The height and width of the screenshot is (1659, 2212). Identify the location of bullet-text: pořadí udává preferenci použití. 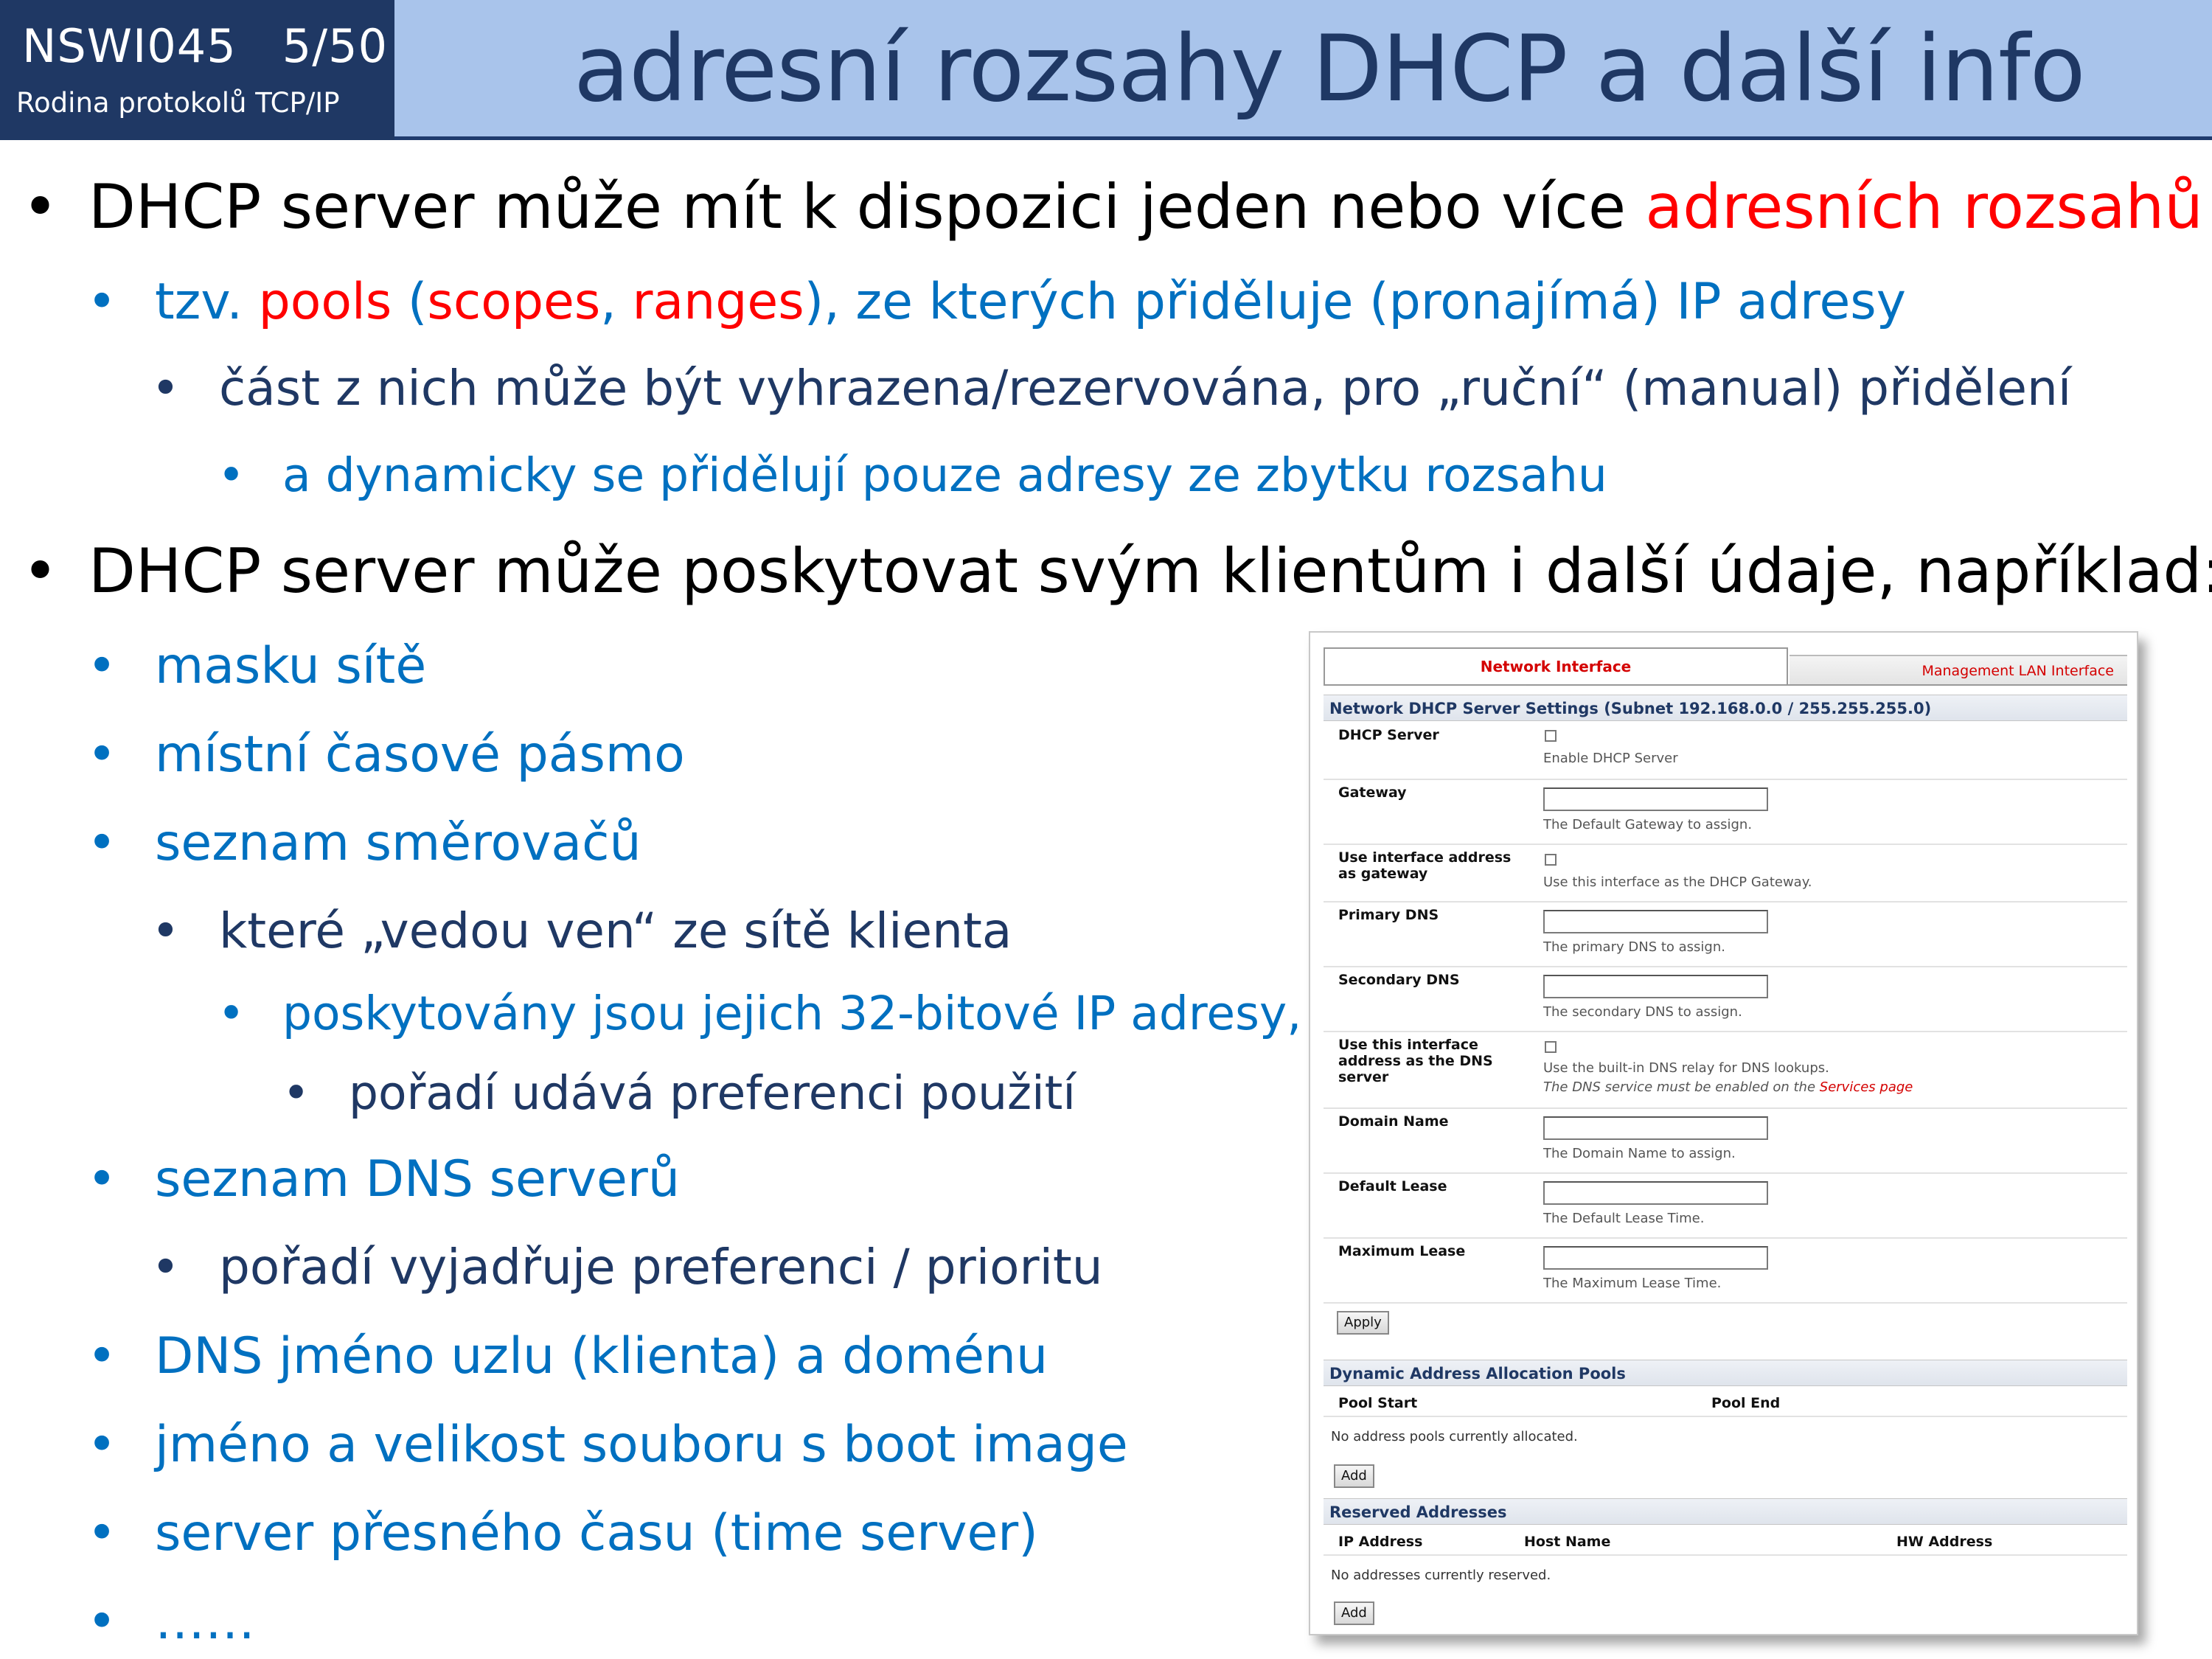
(712, 1093).